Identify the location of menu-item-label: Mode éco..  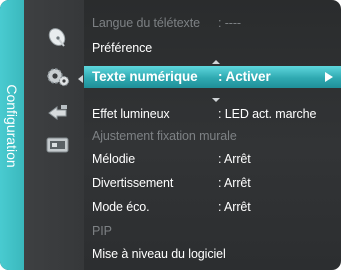
(121, 207).